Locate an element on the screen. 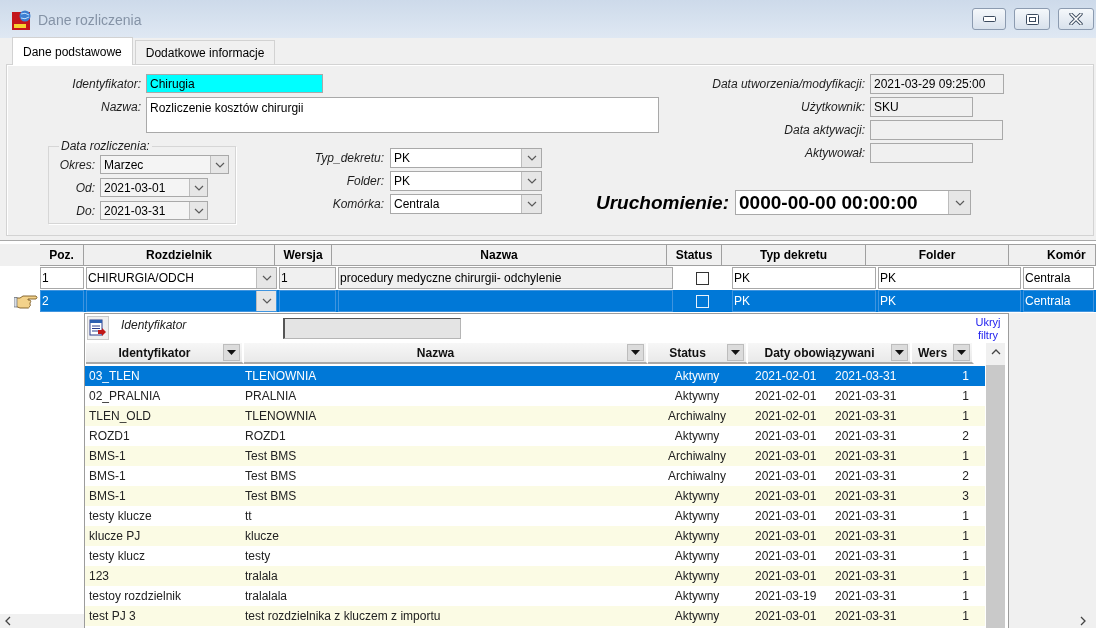 This screenshot has width=1096, height=628. table-cell-text: 03_TLEN is located at coordinates (114, 376).